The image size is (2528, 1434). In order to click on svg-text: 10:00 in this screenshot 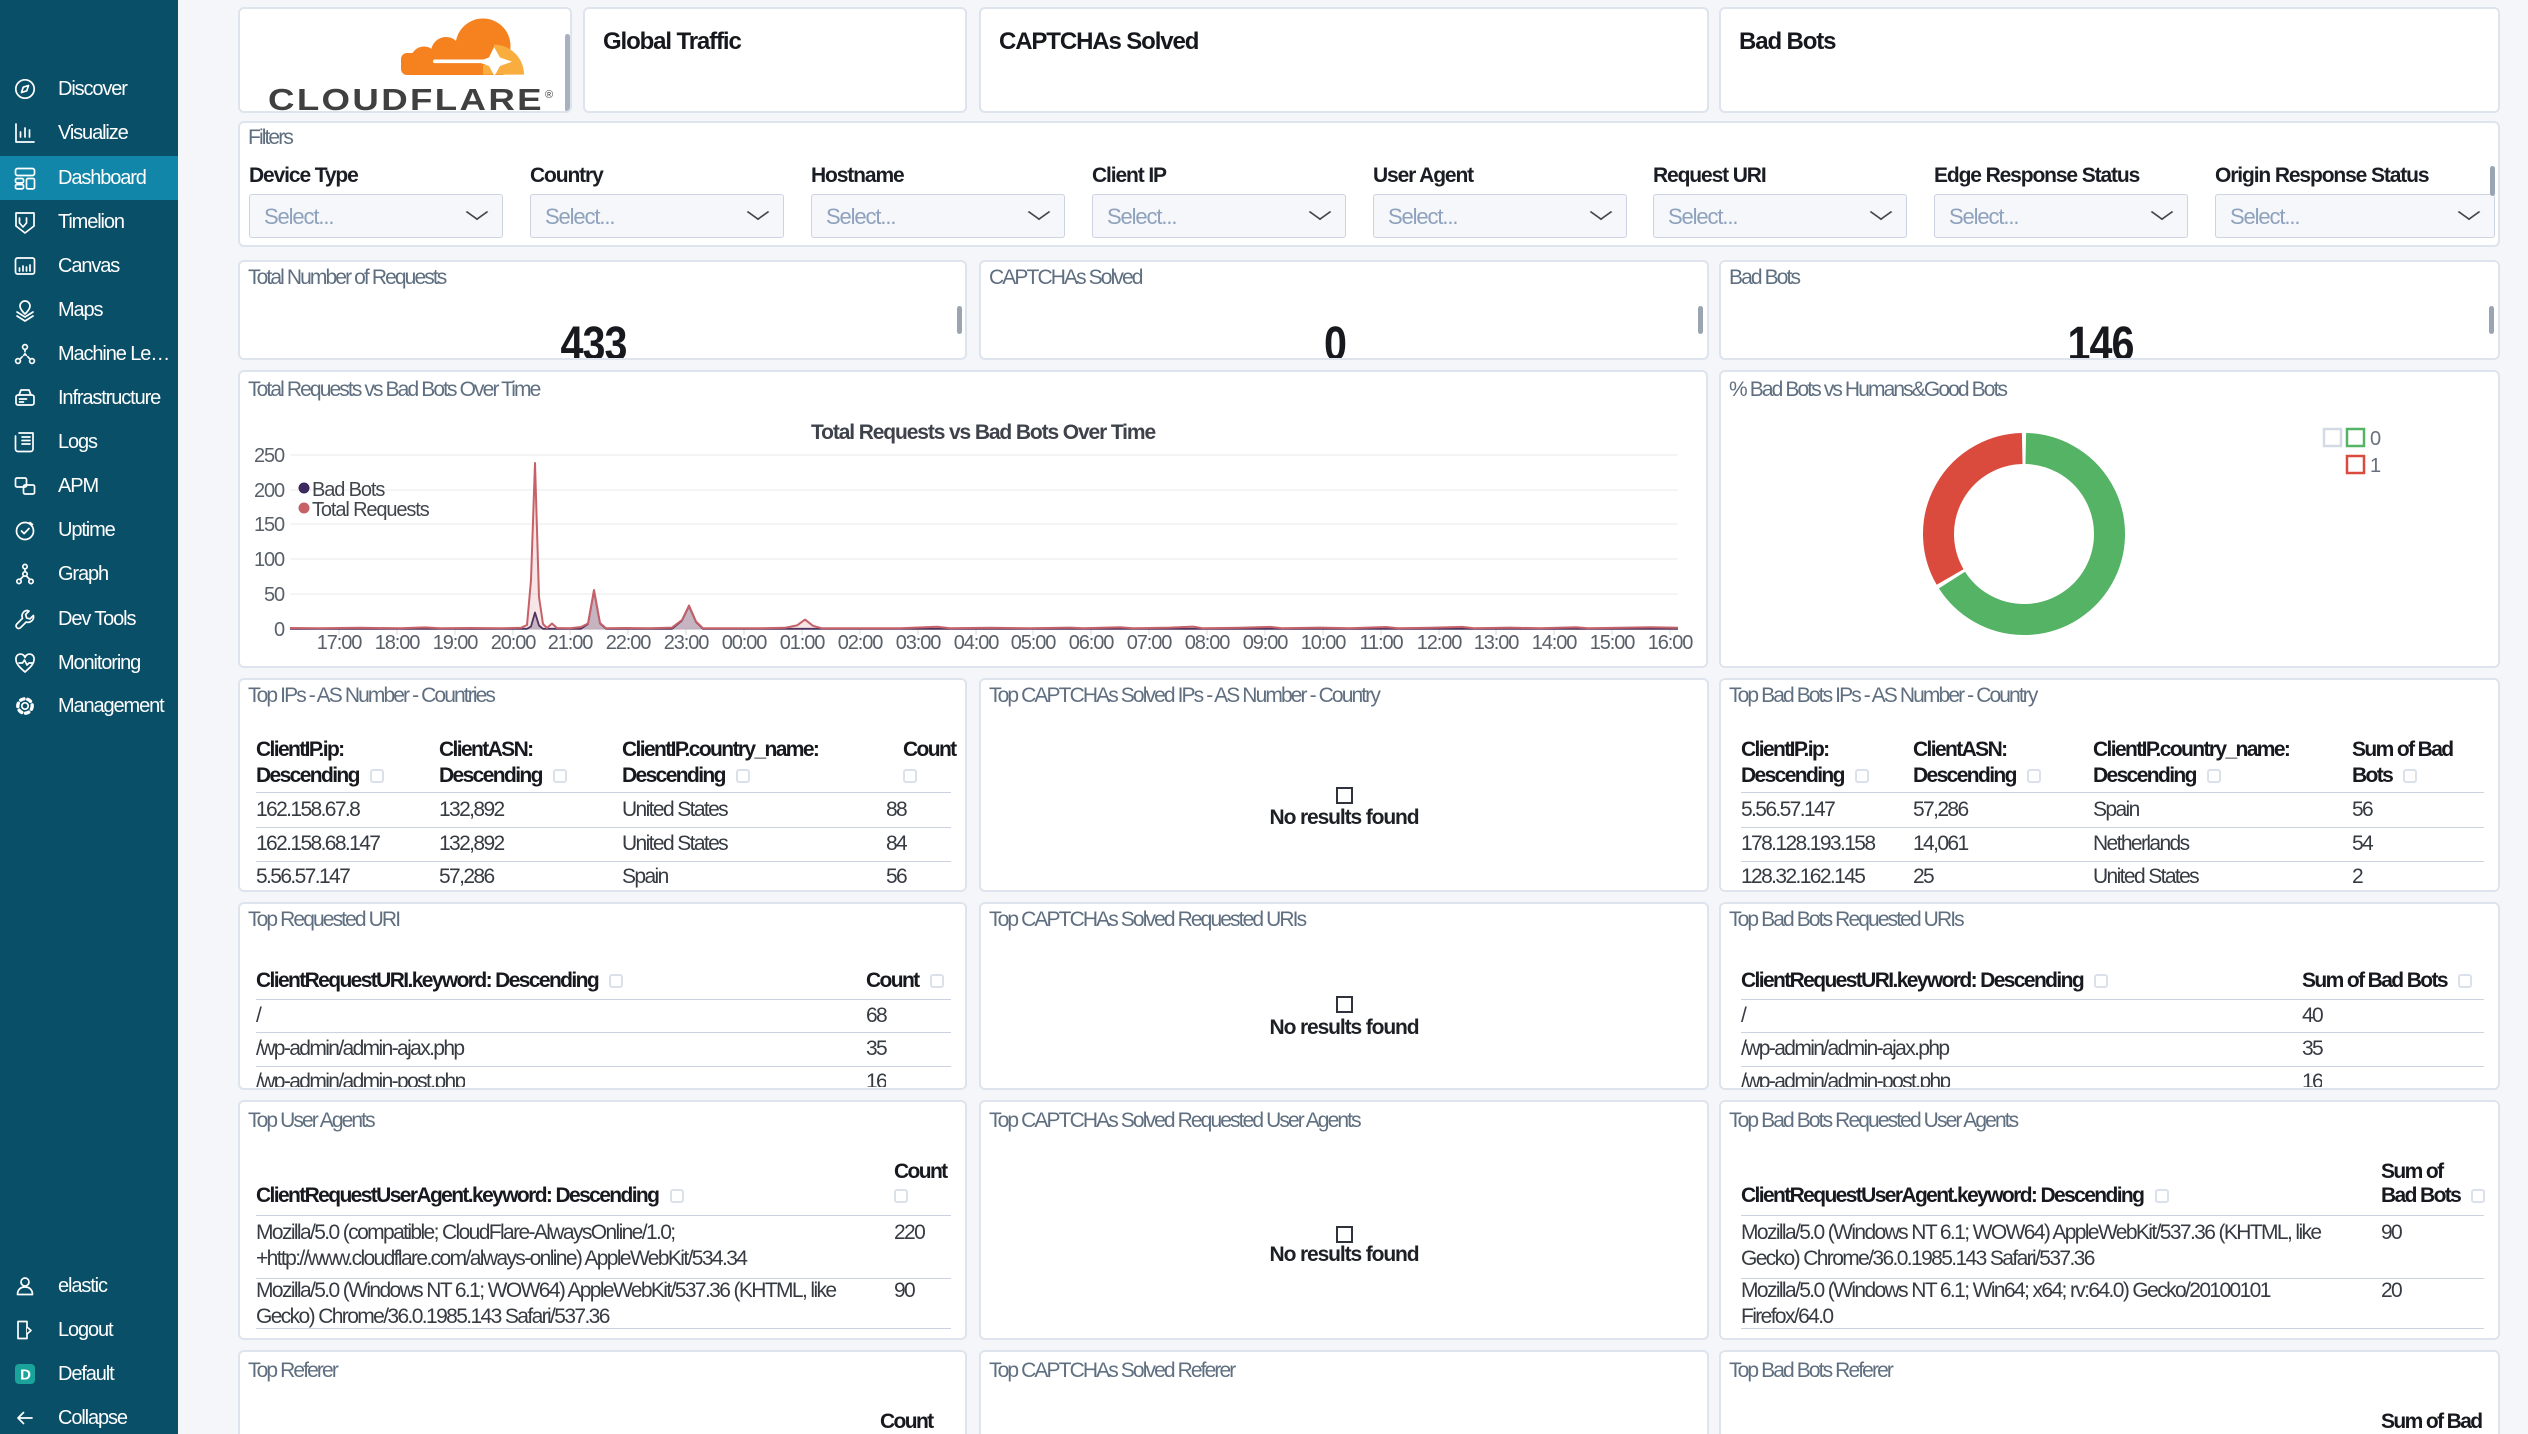, I will do `click(1323, 643)`.